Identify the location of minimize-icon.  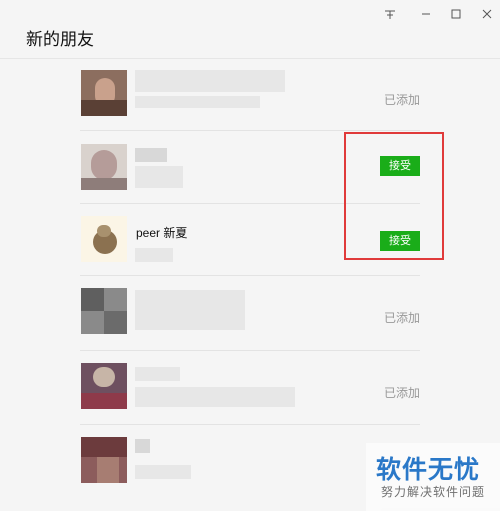
(426, 14).